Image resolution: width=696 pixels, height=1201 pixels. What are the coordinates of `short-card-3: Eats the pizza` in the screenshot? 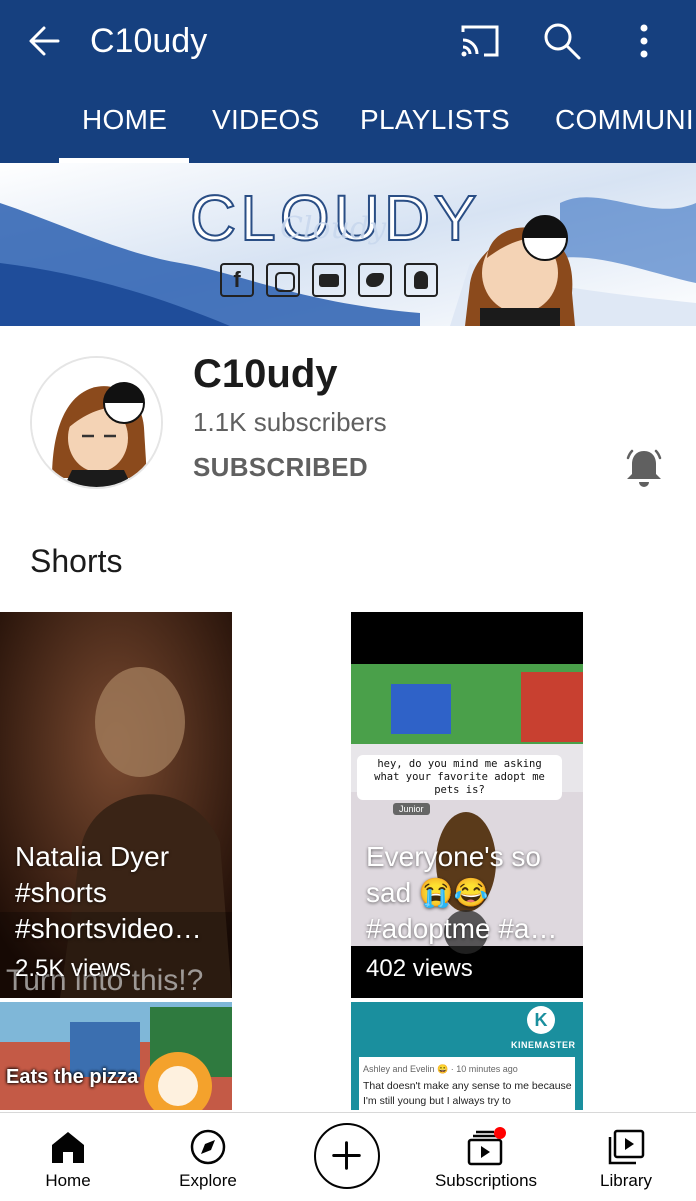 It's located at (116, 1056).